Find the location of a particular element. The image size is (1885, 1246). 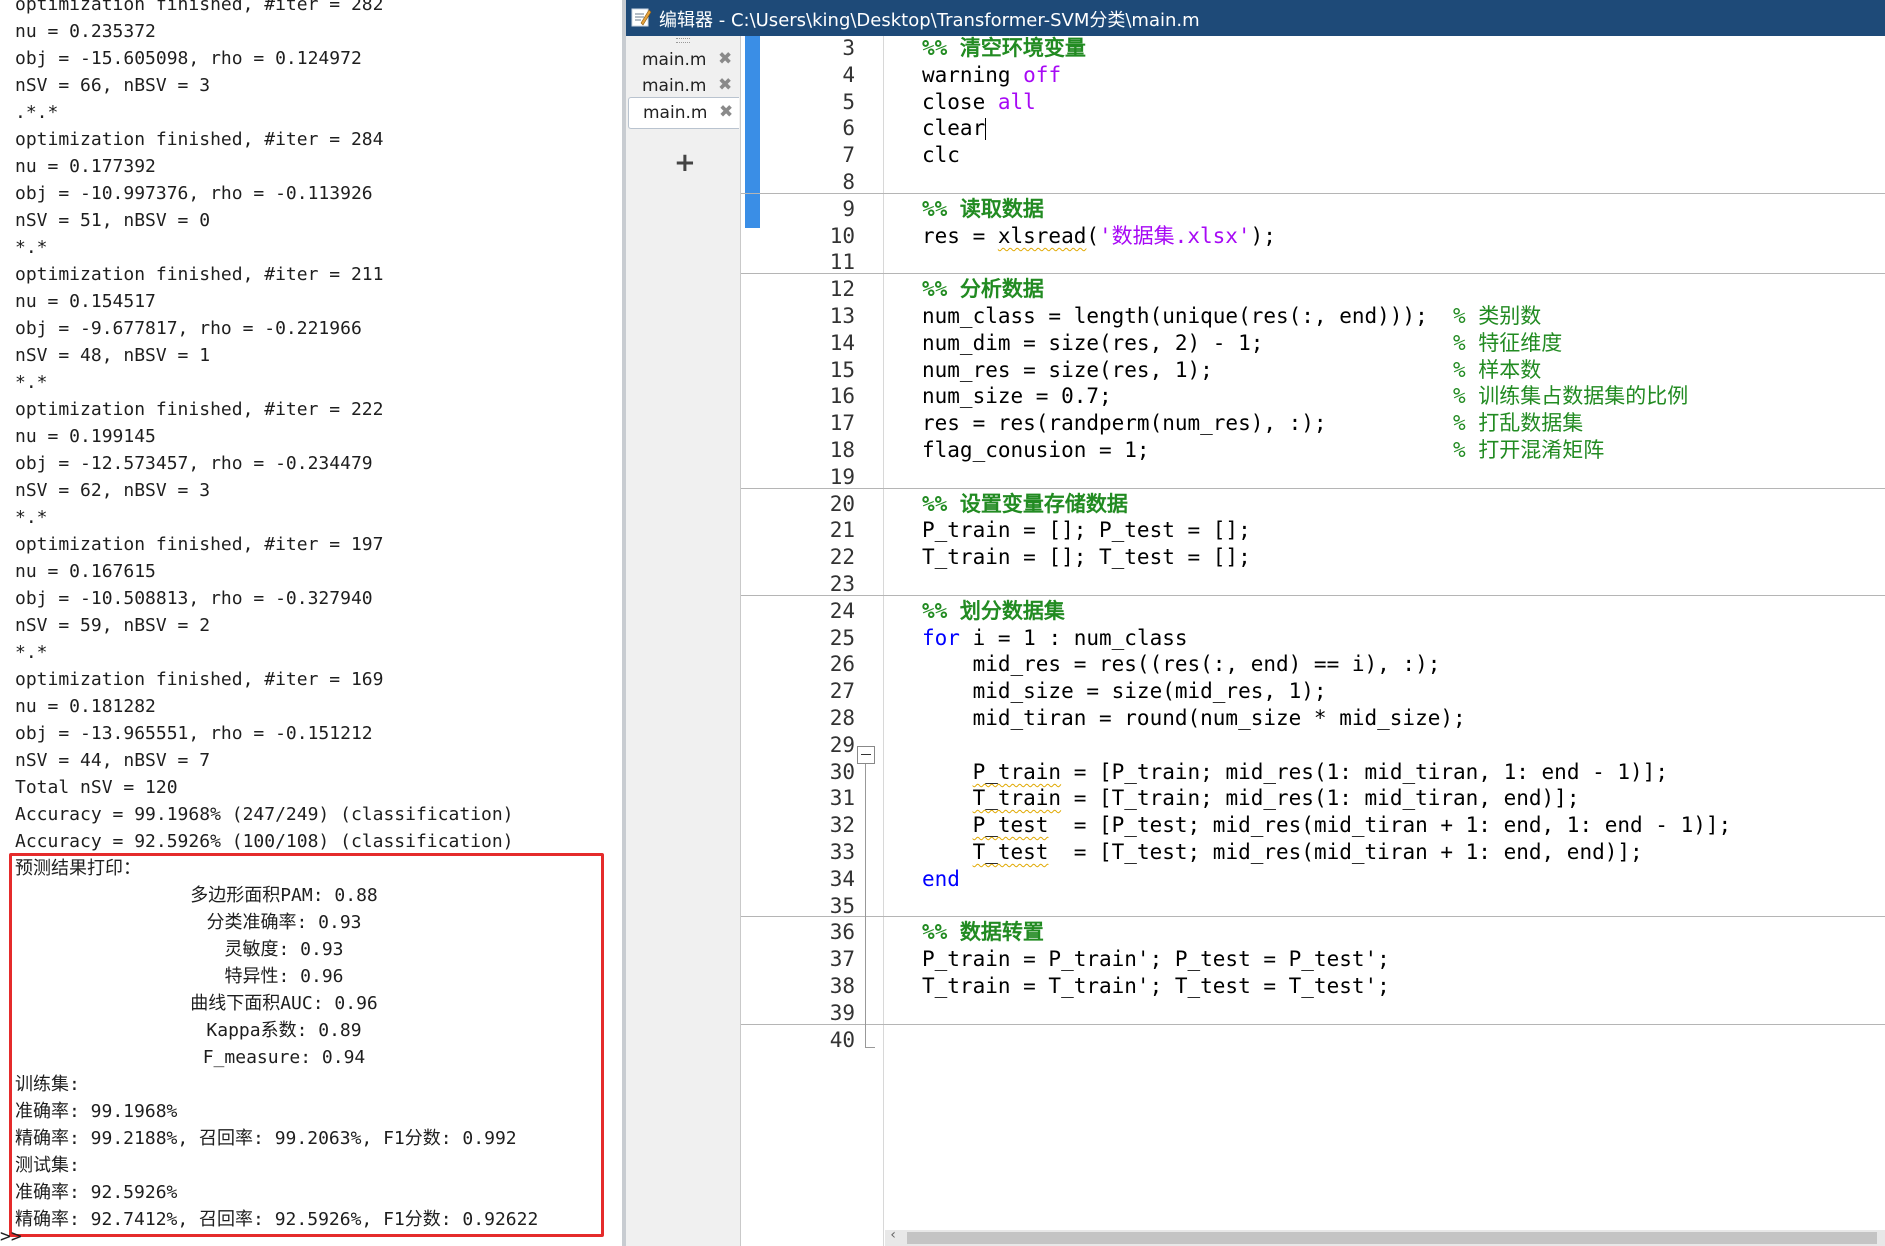

output-line: optimization finished, #iter = 282 is located at coordinates (199, 7).